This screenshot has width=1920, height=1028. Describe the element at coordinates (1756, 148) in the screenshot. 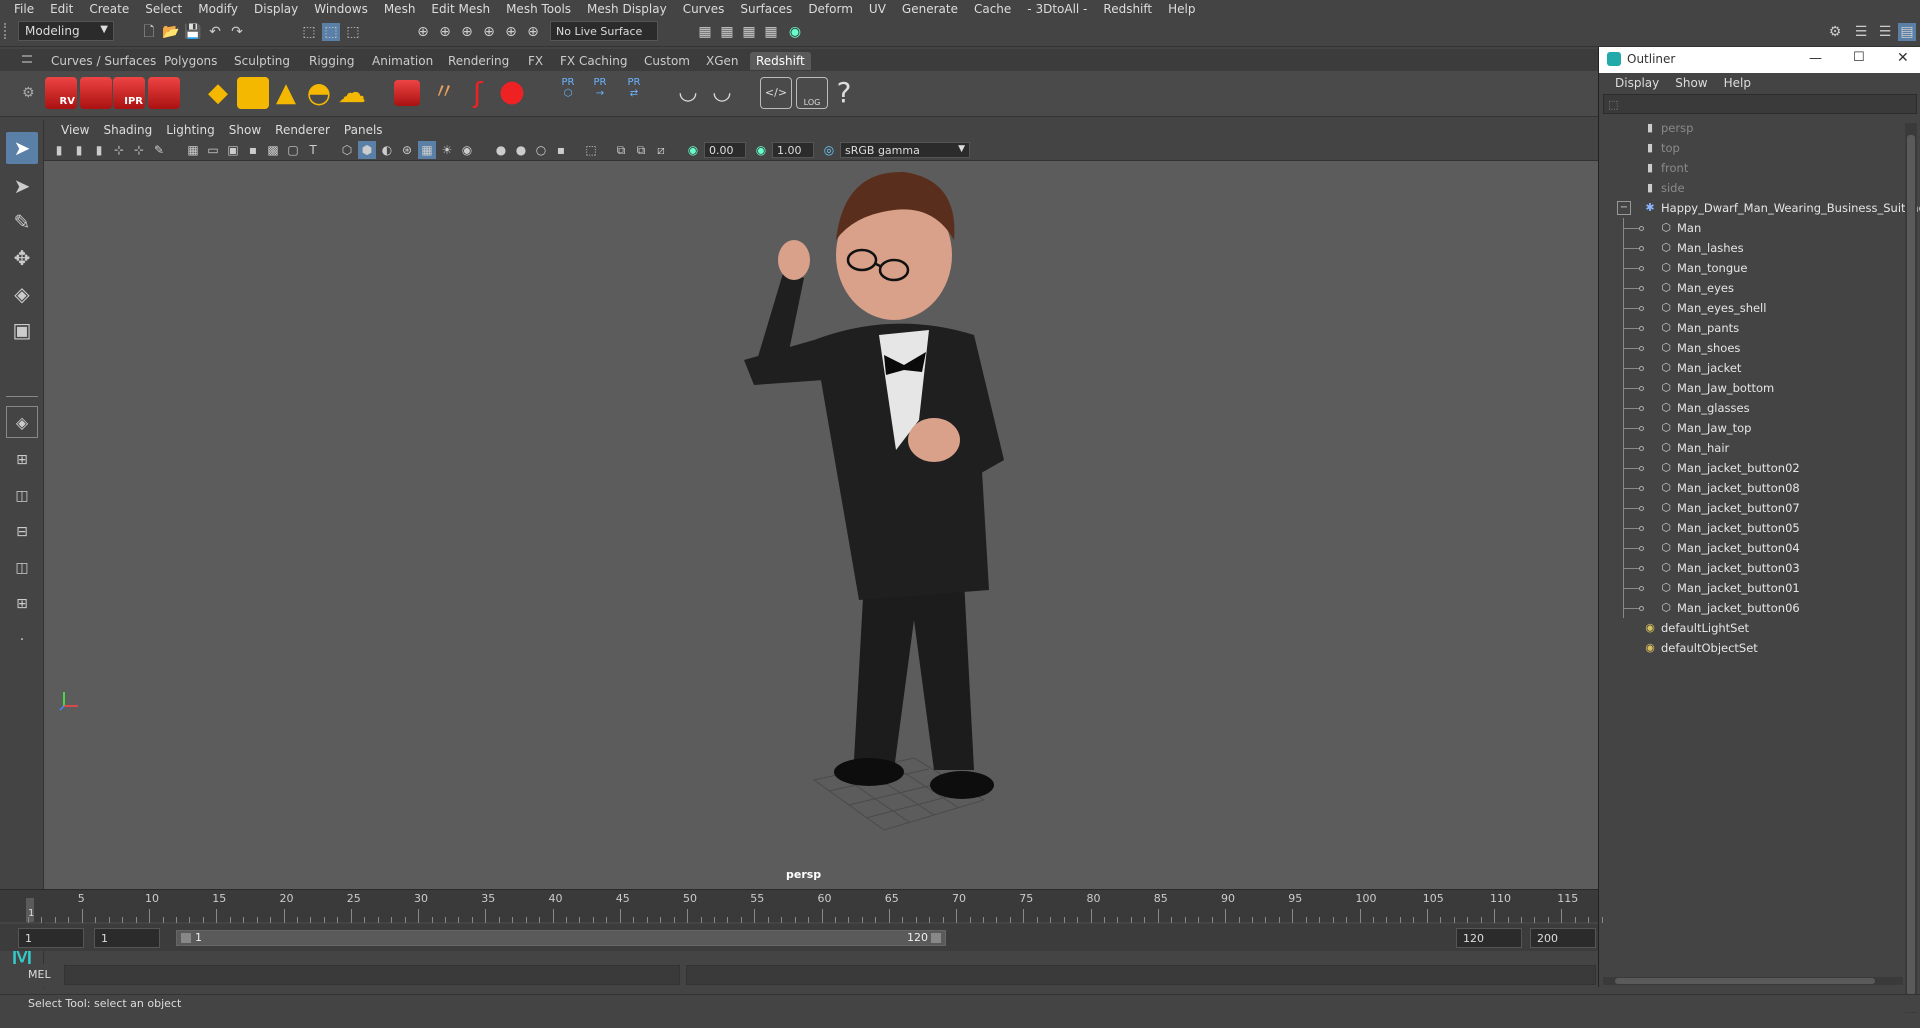

I see `outliner-row: ▮ top` at that location.